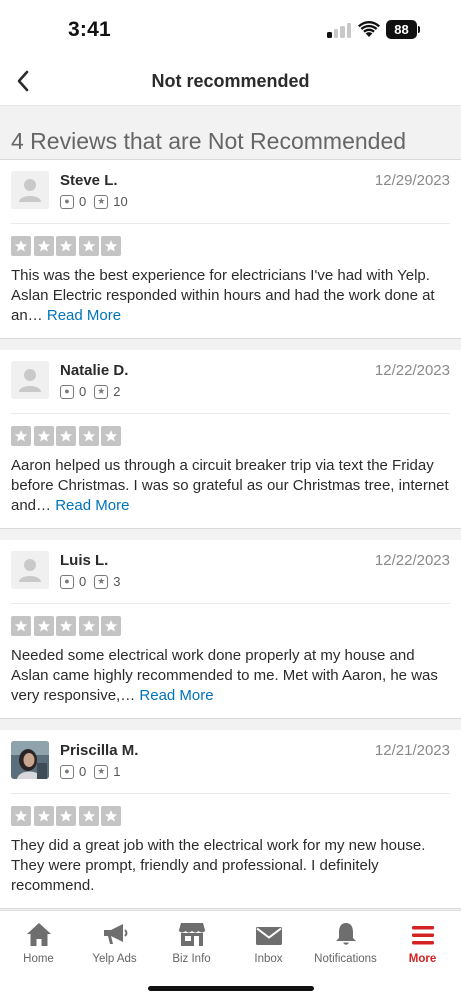  I want to click on home-indicator, so click(231, 988).